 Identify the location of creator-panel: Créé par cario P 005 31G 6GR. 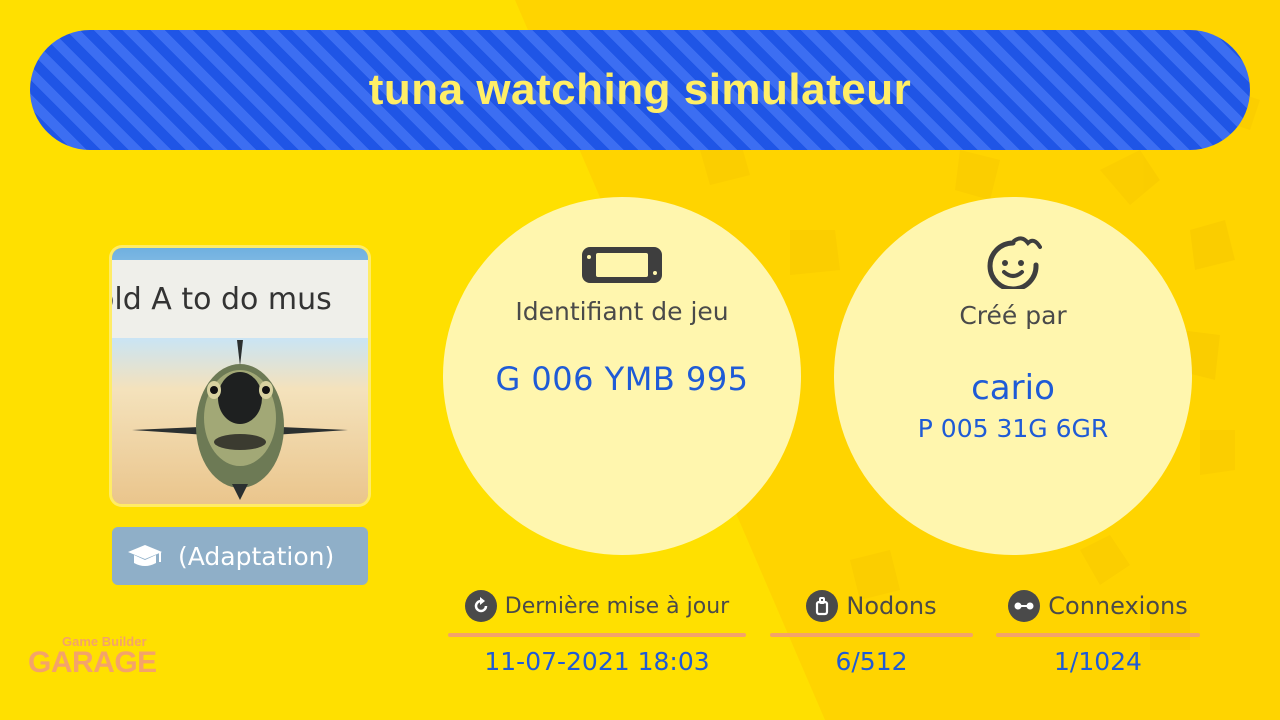
(1013, 376).